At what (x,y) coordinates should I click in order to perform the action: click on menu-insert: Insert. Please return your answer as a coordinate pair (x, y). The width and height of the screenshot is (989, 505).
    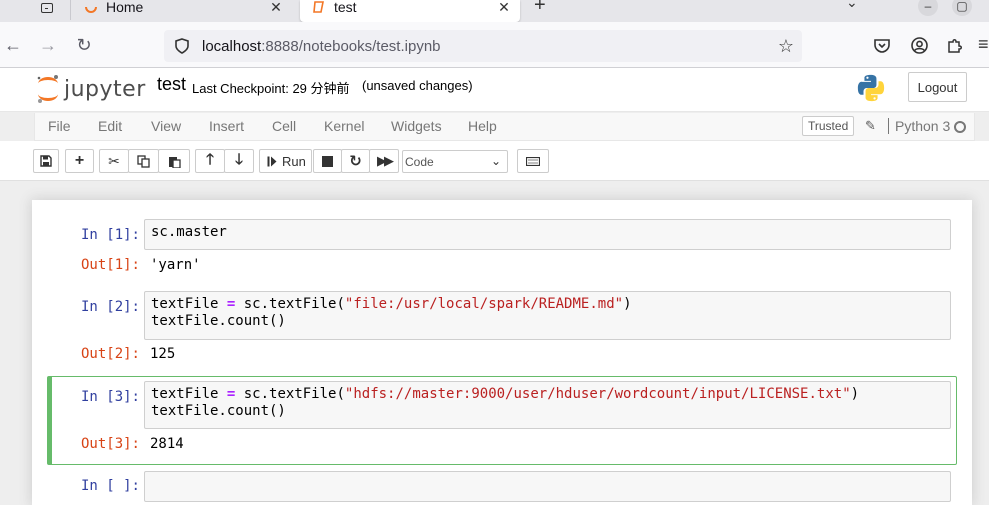
    Looking at the image, I should click on (226, 126).